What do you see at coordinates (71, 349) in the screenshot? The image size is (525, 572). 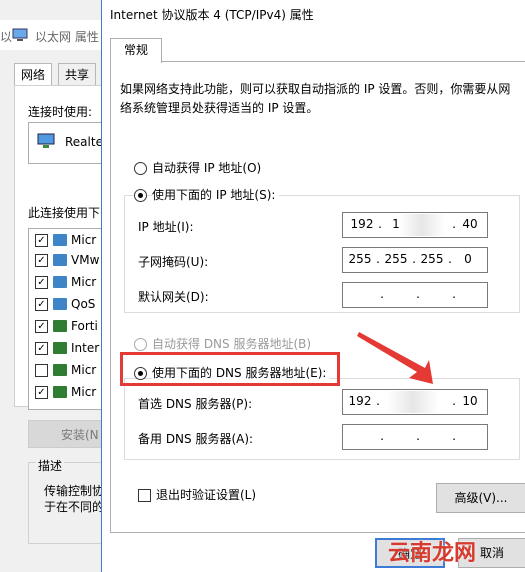 I see `list-item: ✓ Inter` at bounding box center [71, 349].